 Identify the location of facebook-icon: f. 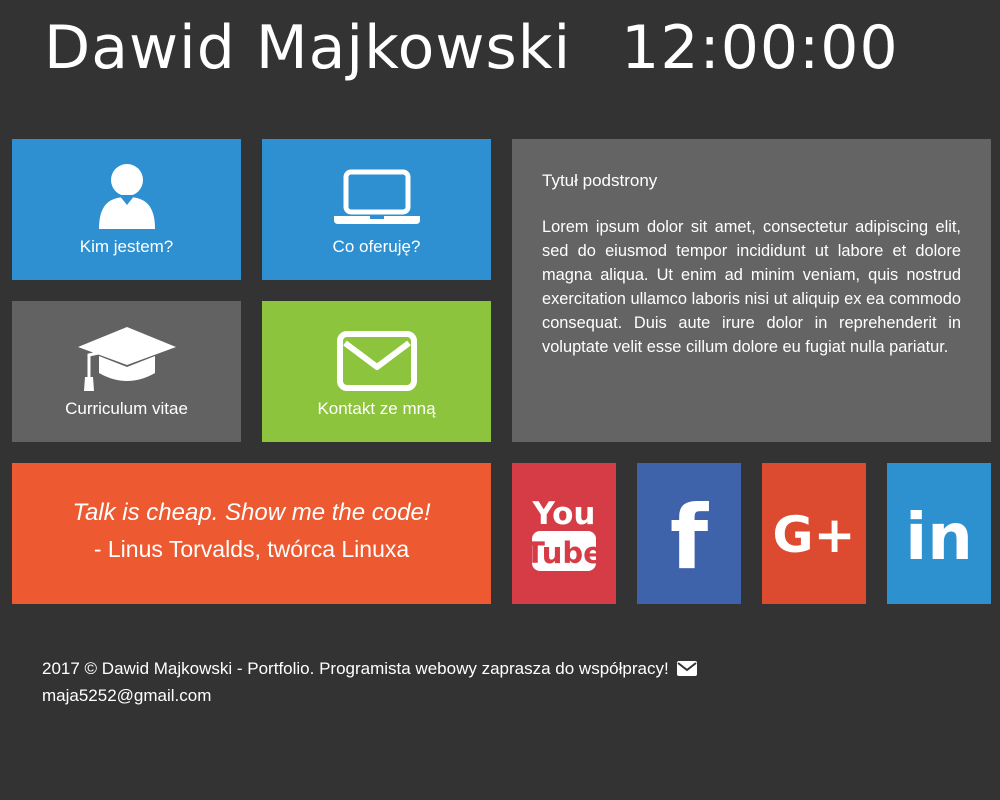
(690, 534).